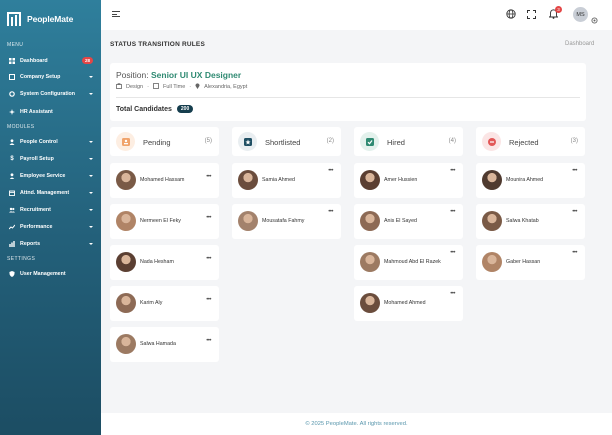 This screenshot has height=435, width=612. I want to click on user-avatar: MS, so click(580, 14).